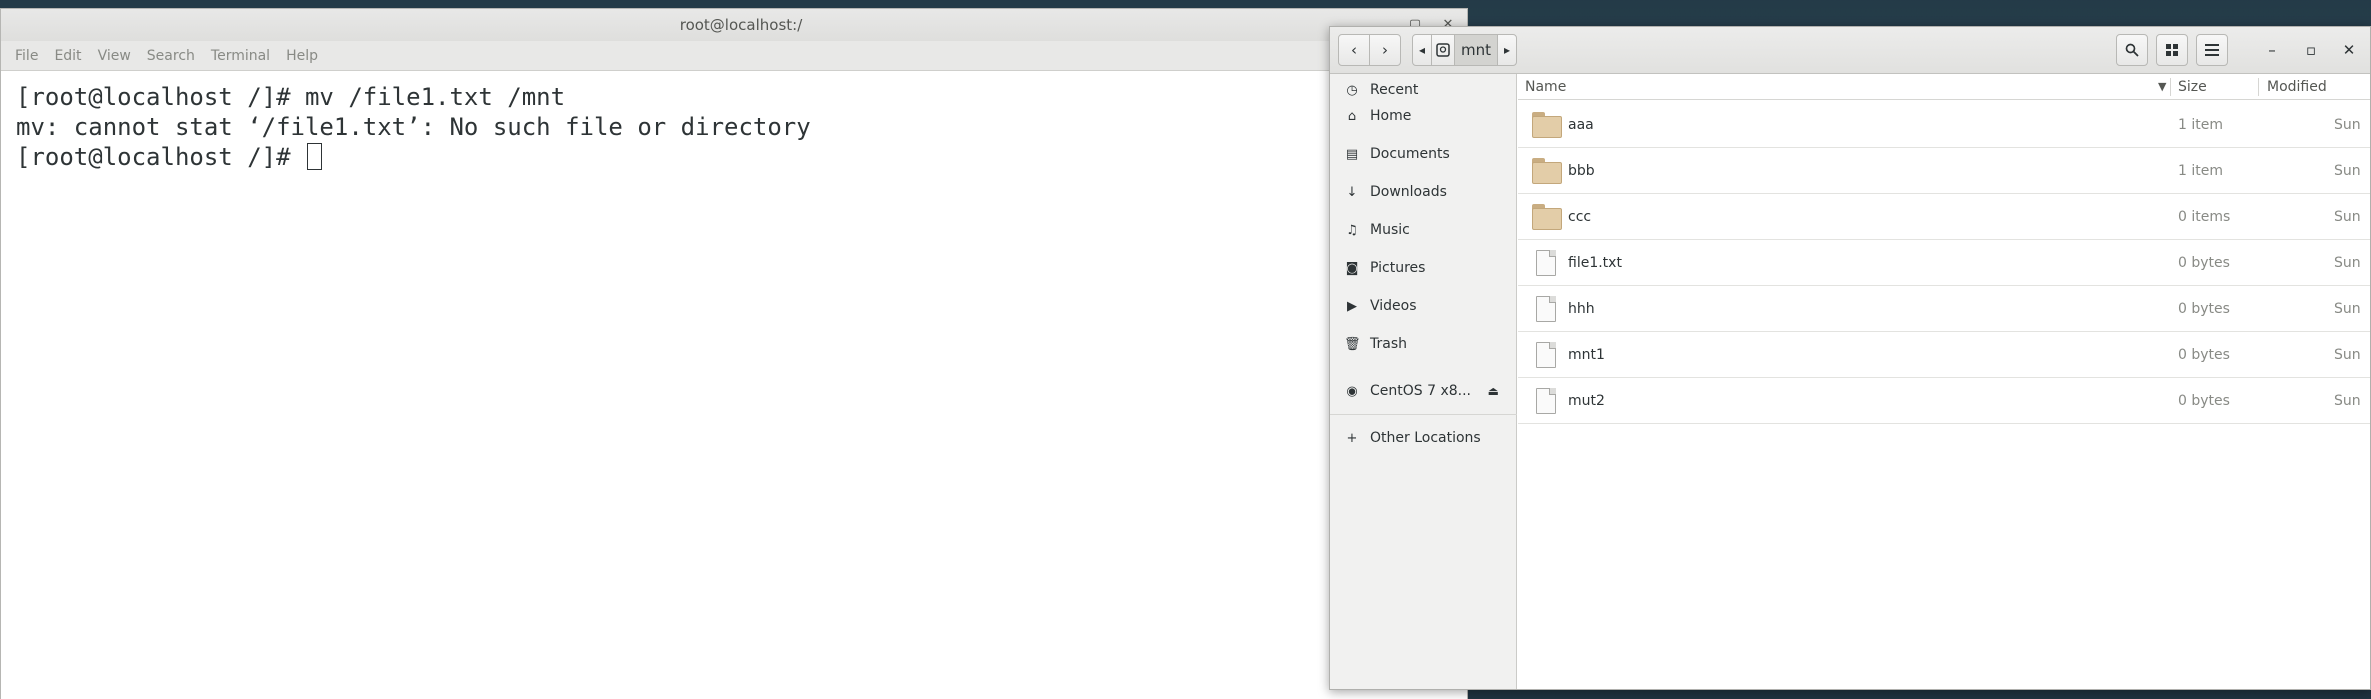 The width and height of the screenshot is (2371, 699). Describe the element at coordinates (1352, 230) in the screenshot. I see `music-icon: ♫` at that location.